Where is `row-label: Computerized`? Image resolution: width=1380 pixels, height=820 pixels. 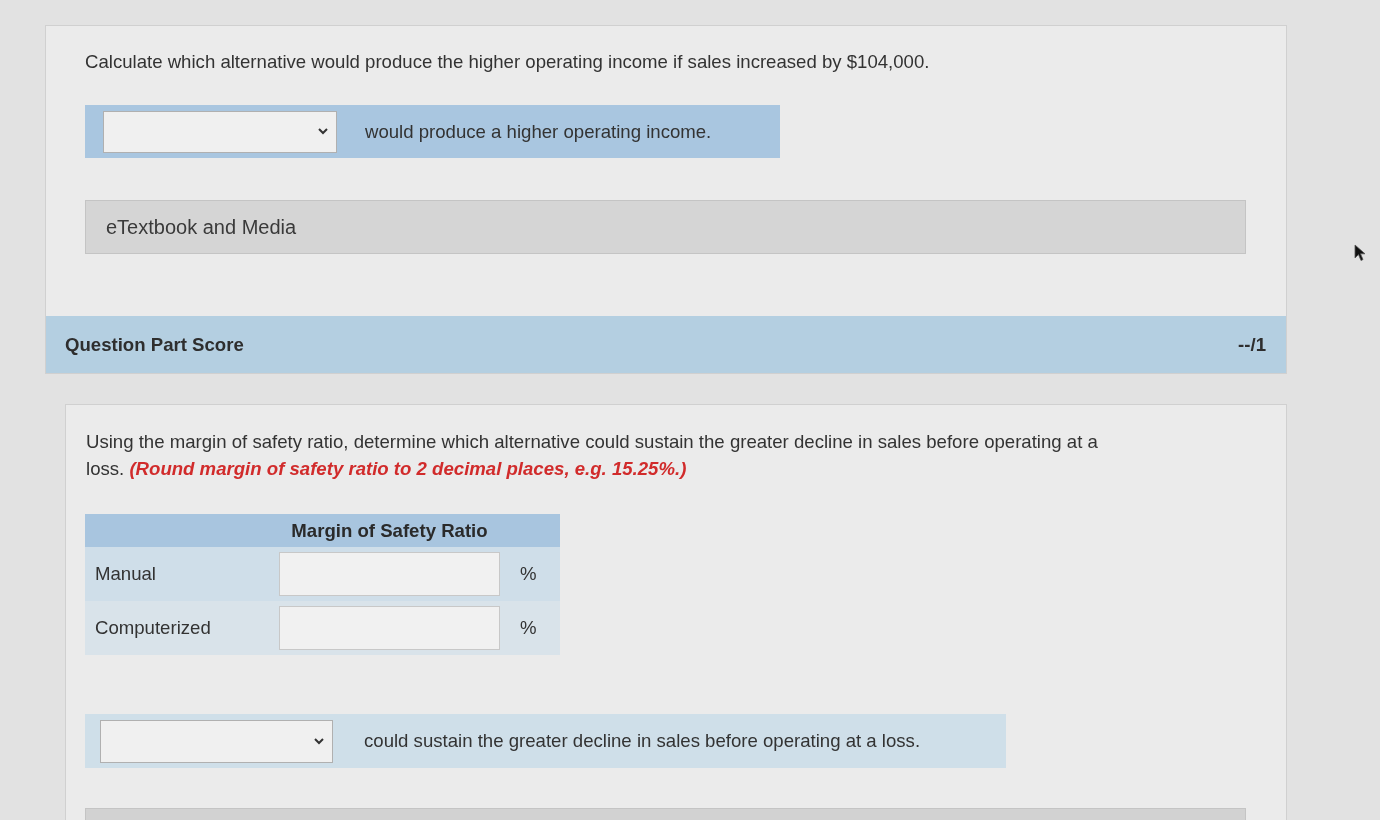 row-label: Computerized is located at coordinates (153, 628).